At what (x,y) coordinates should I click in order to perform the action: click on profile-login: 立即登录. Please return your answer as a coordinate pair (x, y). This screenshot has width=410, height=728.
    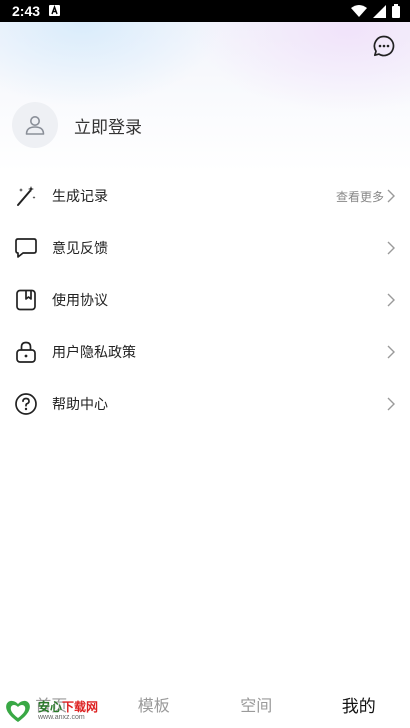
    Looking at the image, I should click on (77, 125).